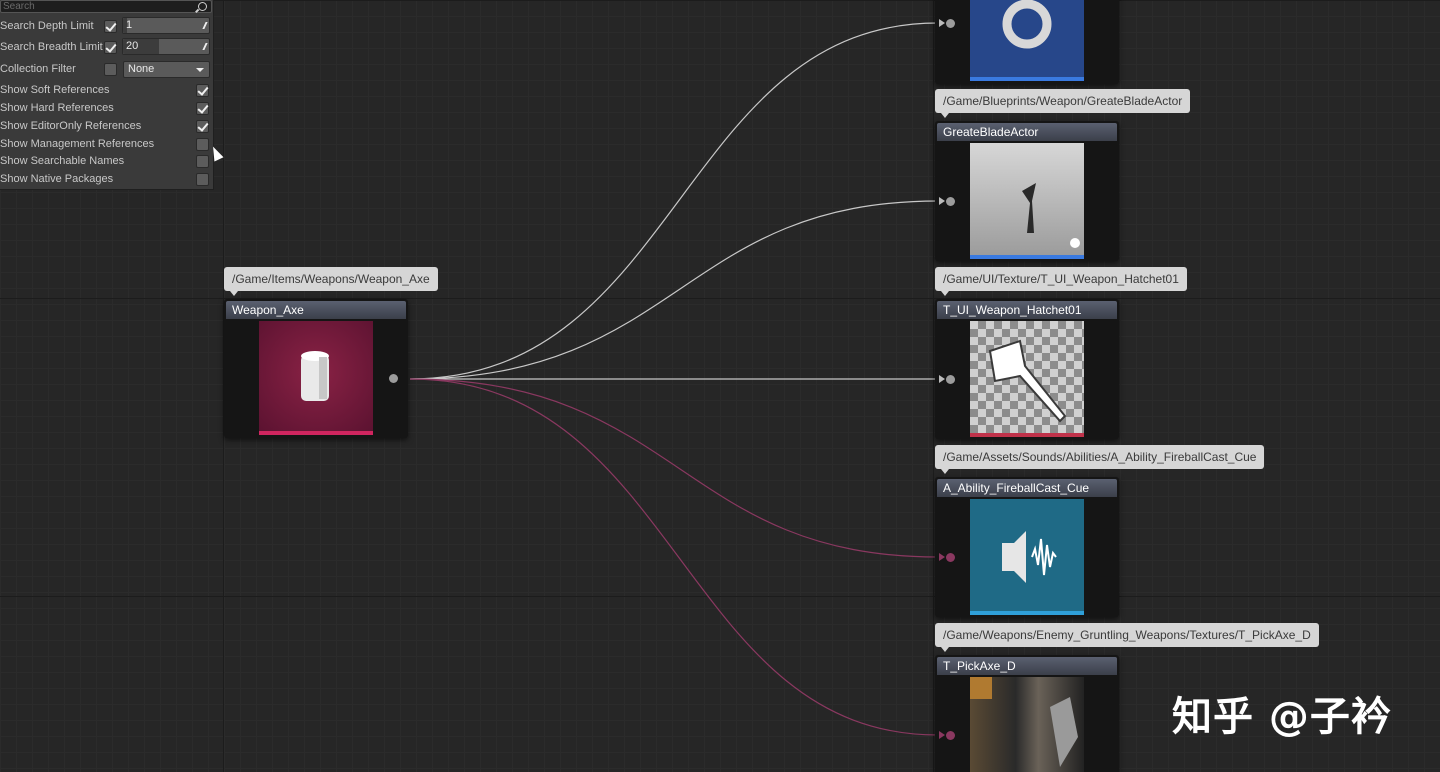  I want to click on target-node-t-ui-weapon-hatchet01: T_UI_Weapon_Hatchet01, so click(1027, 369).